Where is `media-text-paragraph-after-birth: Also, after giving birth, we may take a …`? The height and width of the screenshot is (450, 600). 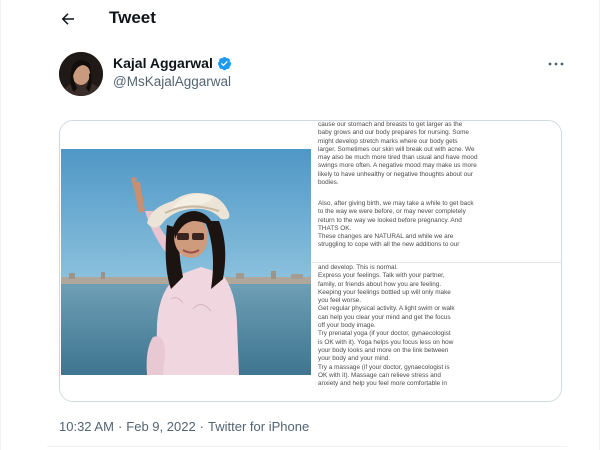
media-text-paragraph-after-birth: Also, after giving birth, we may take a … is located at coordinates (396, 224).